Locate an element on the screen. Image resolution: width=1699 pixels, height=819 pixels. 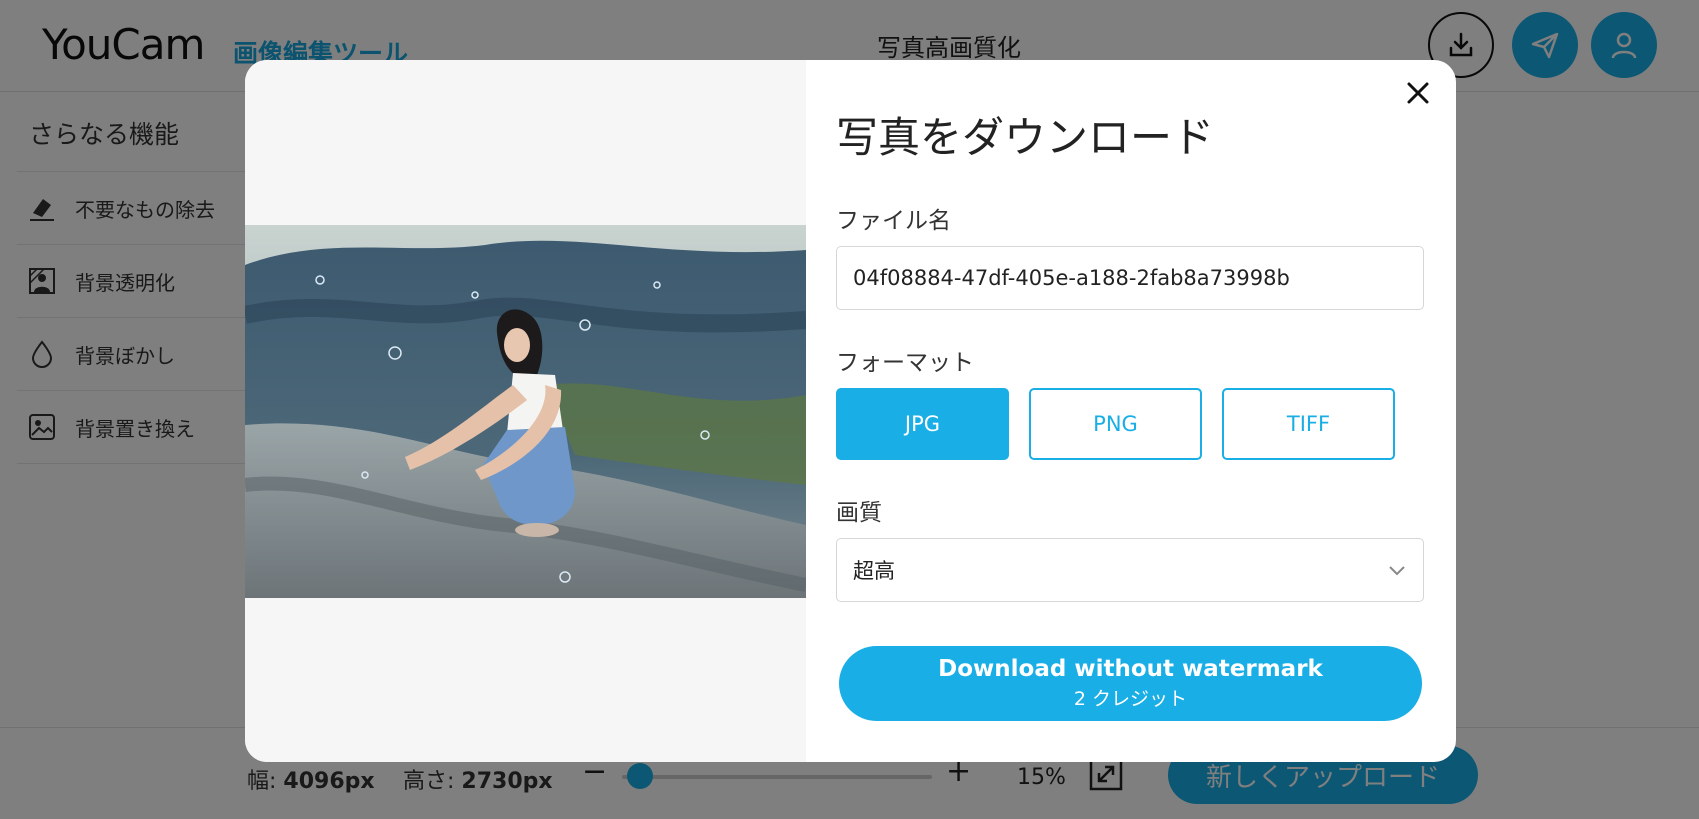
format-label: フォーマット is located at coordinates (905, 363).